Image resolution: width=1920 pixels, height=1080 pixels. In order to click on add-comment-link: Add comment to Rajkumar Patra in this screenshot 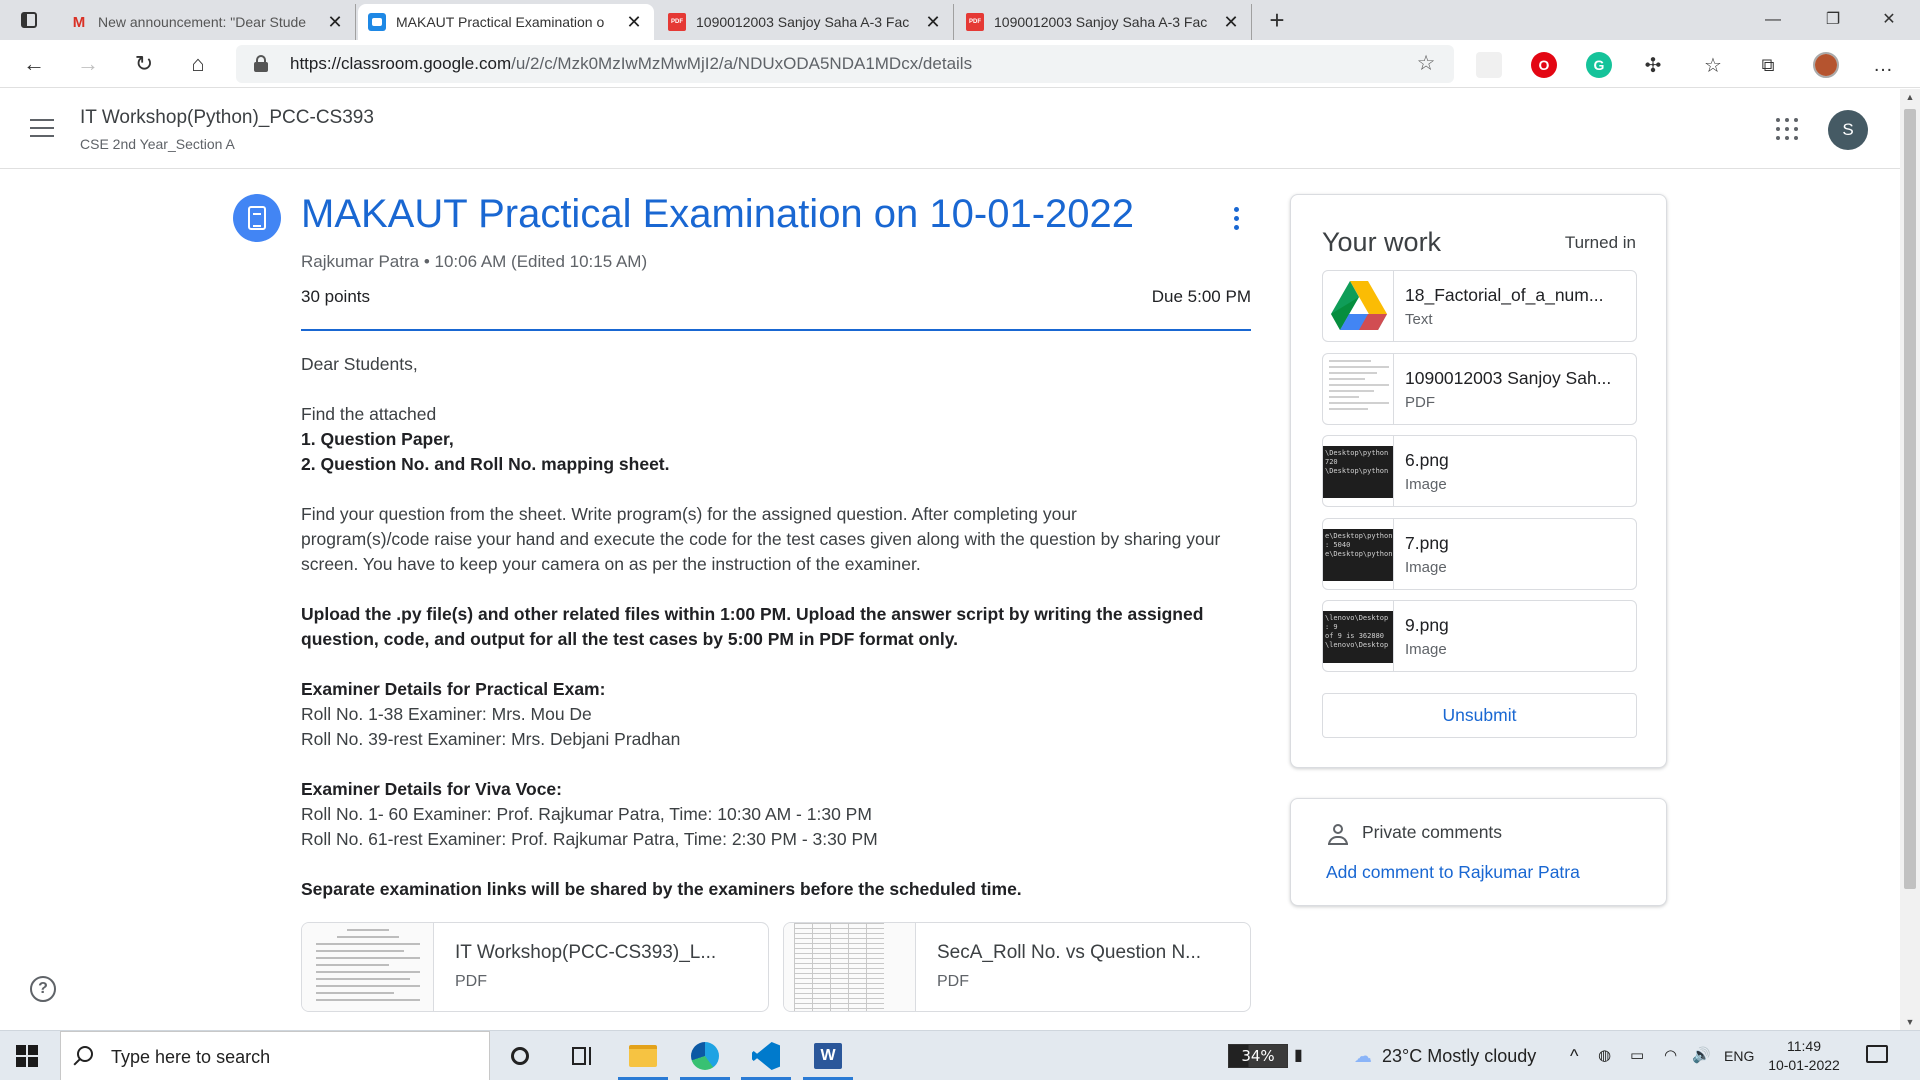, I will do `click(1453, 872)`.